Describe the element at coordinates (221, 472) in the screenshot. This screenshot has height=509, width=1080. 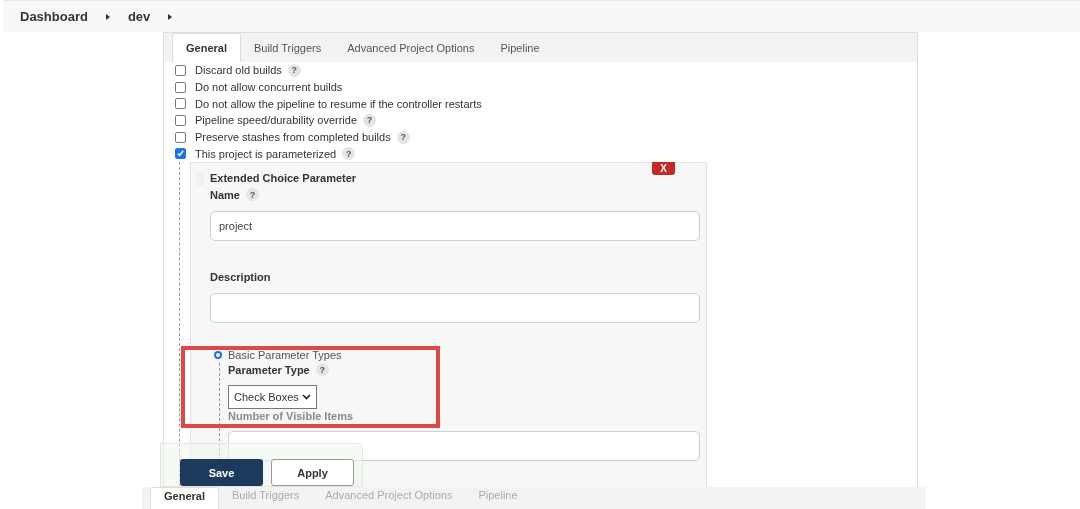
I see `save-button: Save` at that location.